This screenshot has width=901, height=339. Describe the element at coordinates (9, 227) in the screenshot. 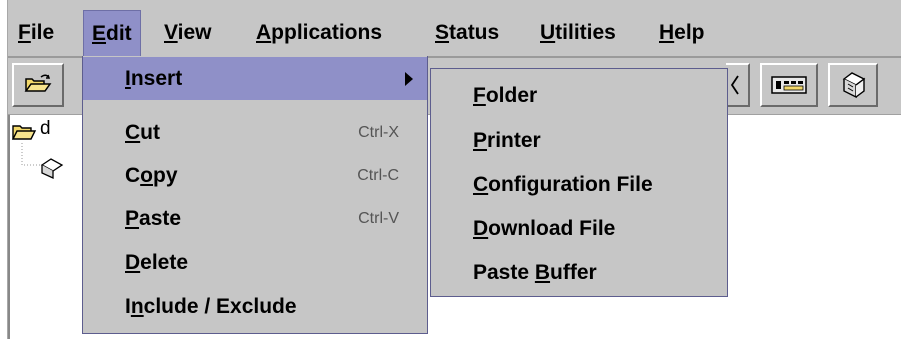

I see `tree-gutter` at that location.